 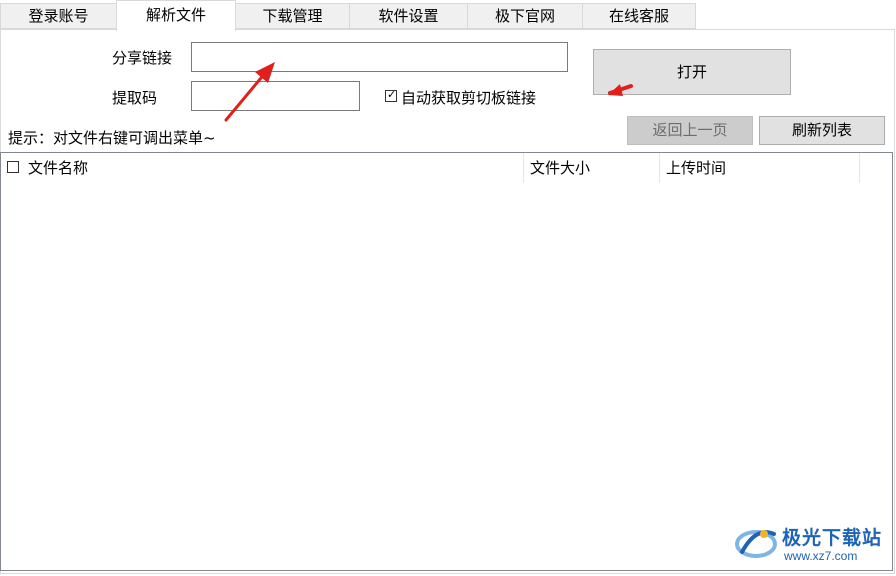 I want to click on extract-code-label: 提取码, so click(x=135, y=98).